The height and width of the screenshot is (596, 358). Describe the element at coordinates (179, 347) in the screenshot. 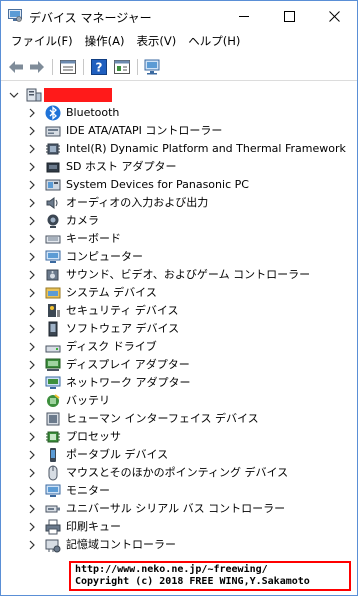

I see `tree-category: ディスク ドライブ` at that location.